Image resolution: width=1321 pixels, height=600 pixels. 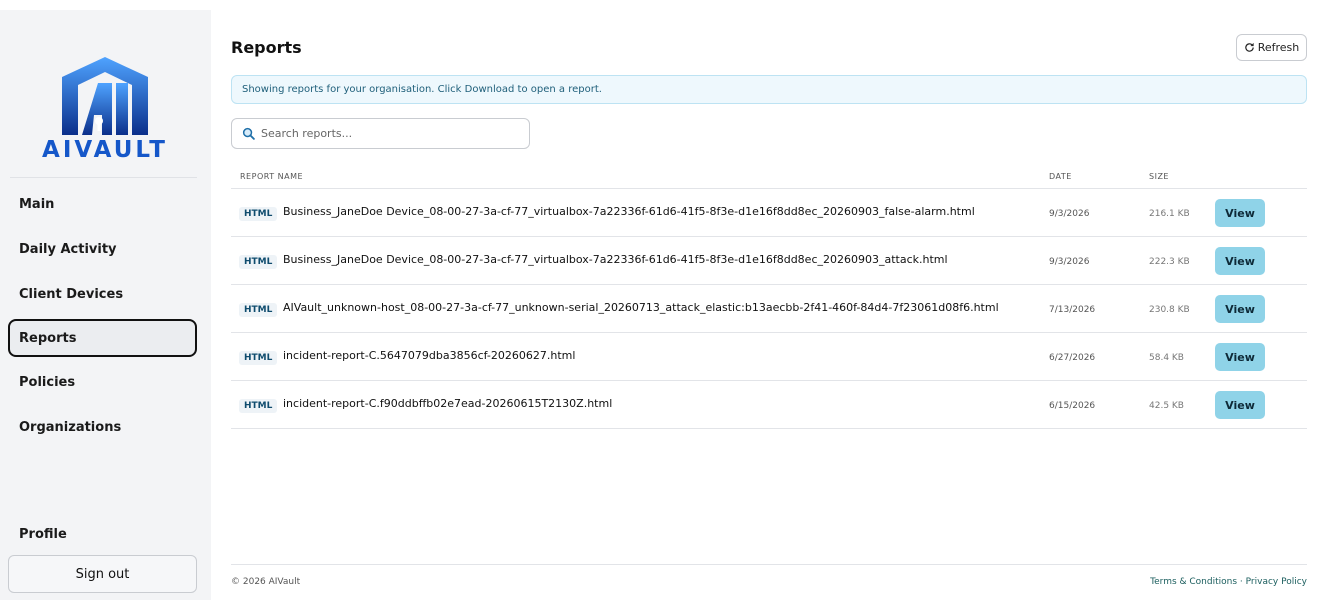 I want to click on report-size: 58.4 KB, so click(x=1166, y=358).